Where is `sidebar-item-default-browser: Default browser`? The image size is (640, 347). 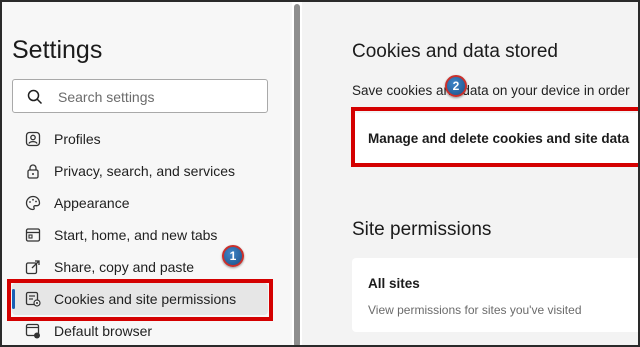 sidebar-item-default-browser: Default browser is located at coordinates (140, 331).